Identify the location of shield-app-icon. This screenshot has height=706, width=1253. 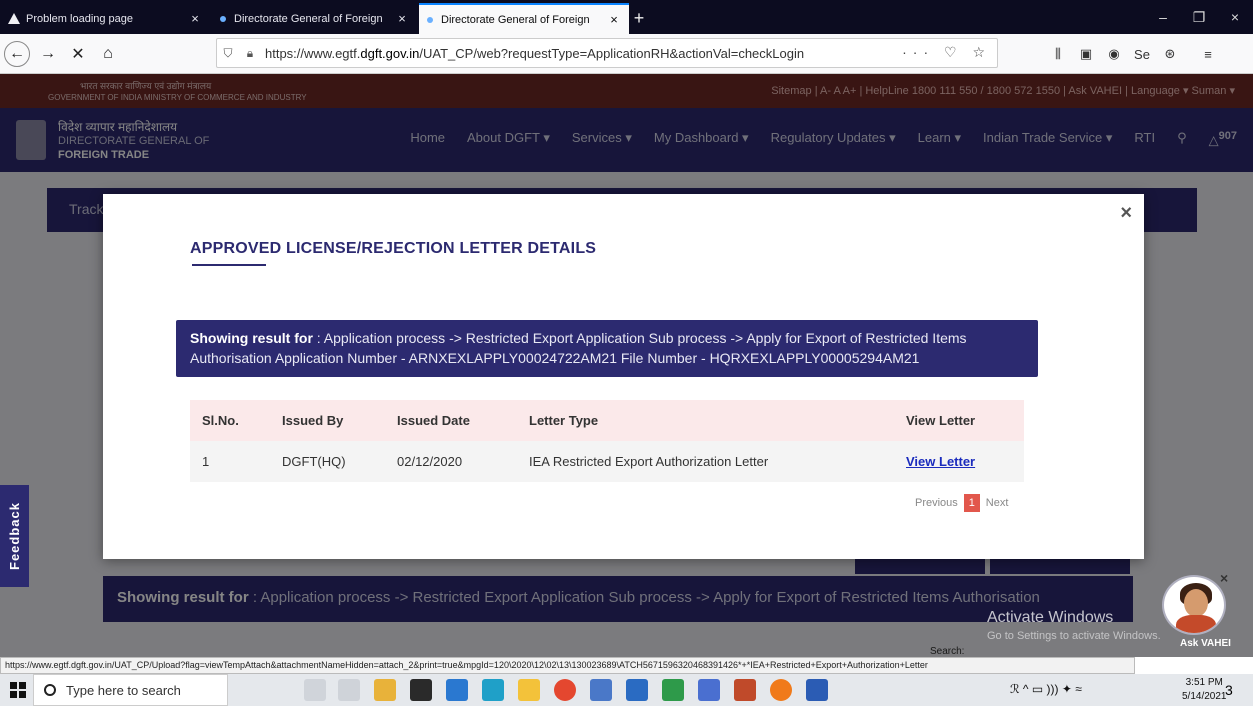
(709, 690).